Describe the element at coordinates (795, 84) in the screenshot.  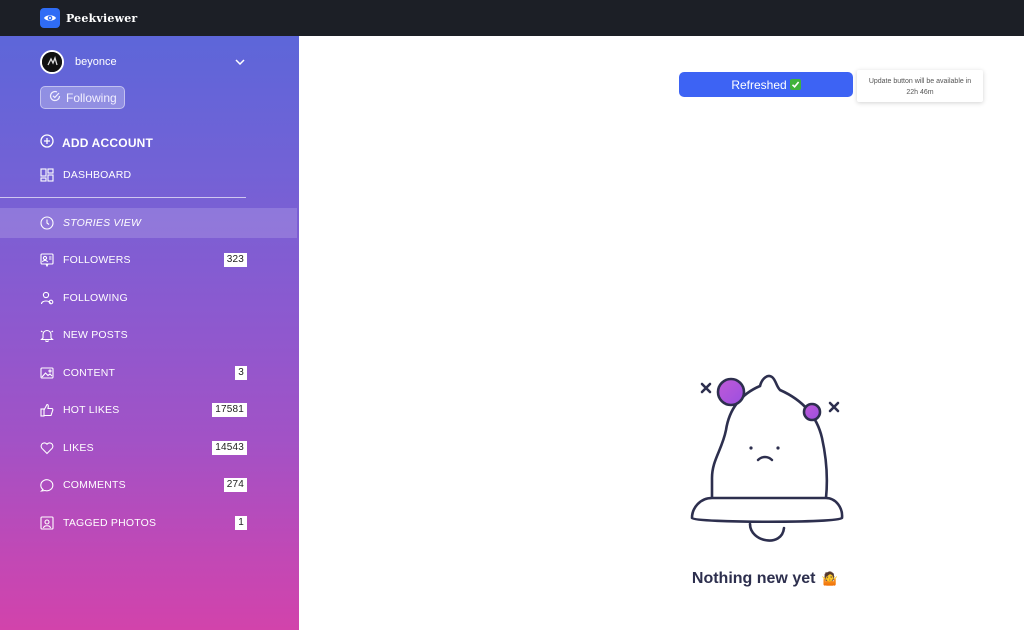
I see `check-mark-emoji-icon` at that location.